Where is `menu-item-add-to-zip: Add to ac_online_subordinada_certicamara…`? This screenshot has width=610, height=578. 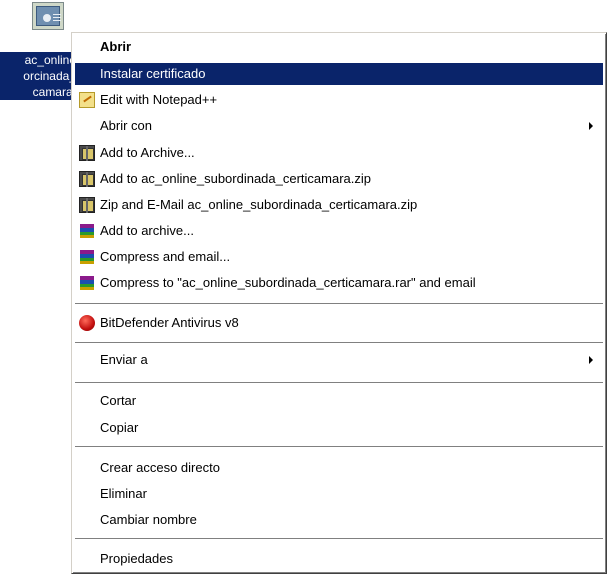
menu-item-add-to-zip: Add to ac_online_subordinada_certicamara… is located at coordinates (339, 179).